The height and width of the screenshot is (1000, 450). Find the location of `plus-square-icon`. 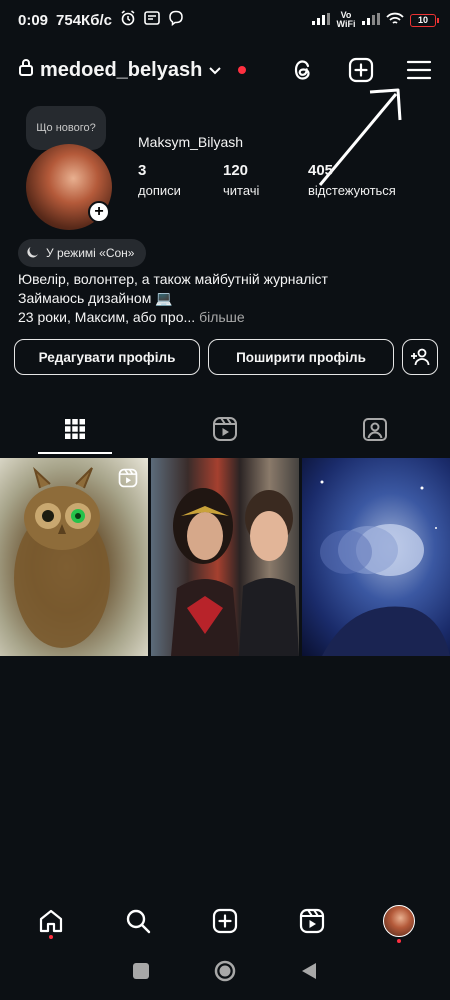

plus-square-icon is located at coordinates (225, 921).